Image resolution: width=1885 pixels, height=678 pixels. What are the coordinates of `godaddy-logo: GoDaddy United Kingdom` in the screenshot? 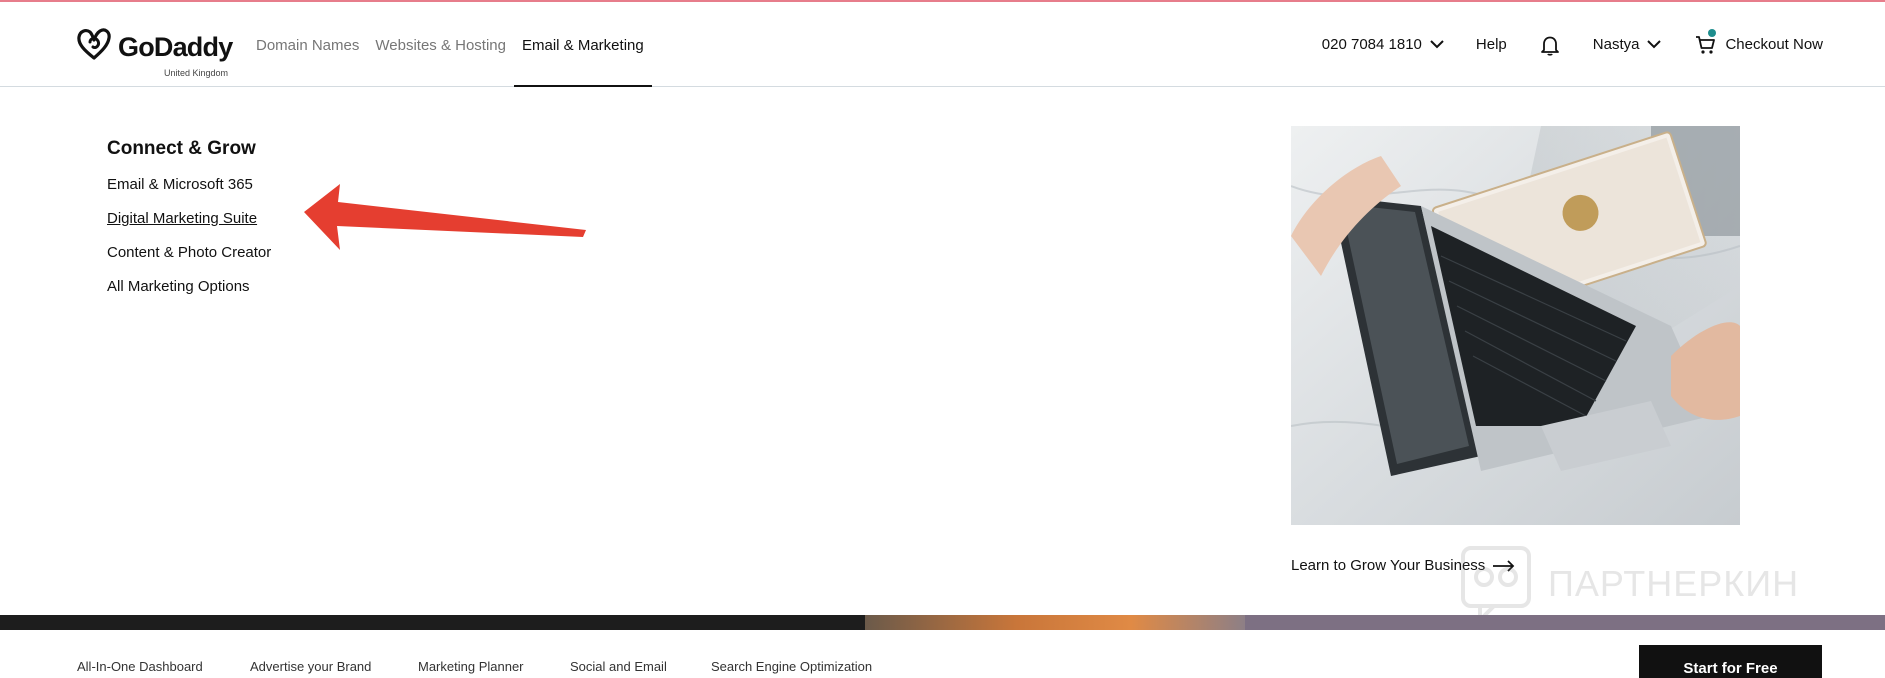 It's located at (156, 54).